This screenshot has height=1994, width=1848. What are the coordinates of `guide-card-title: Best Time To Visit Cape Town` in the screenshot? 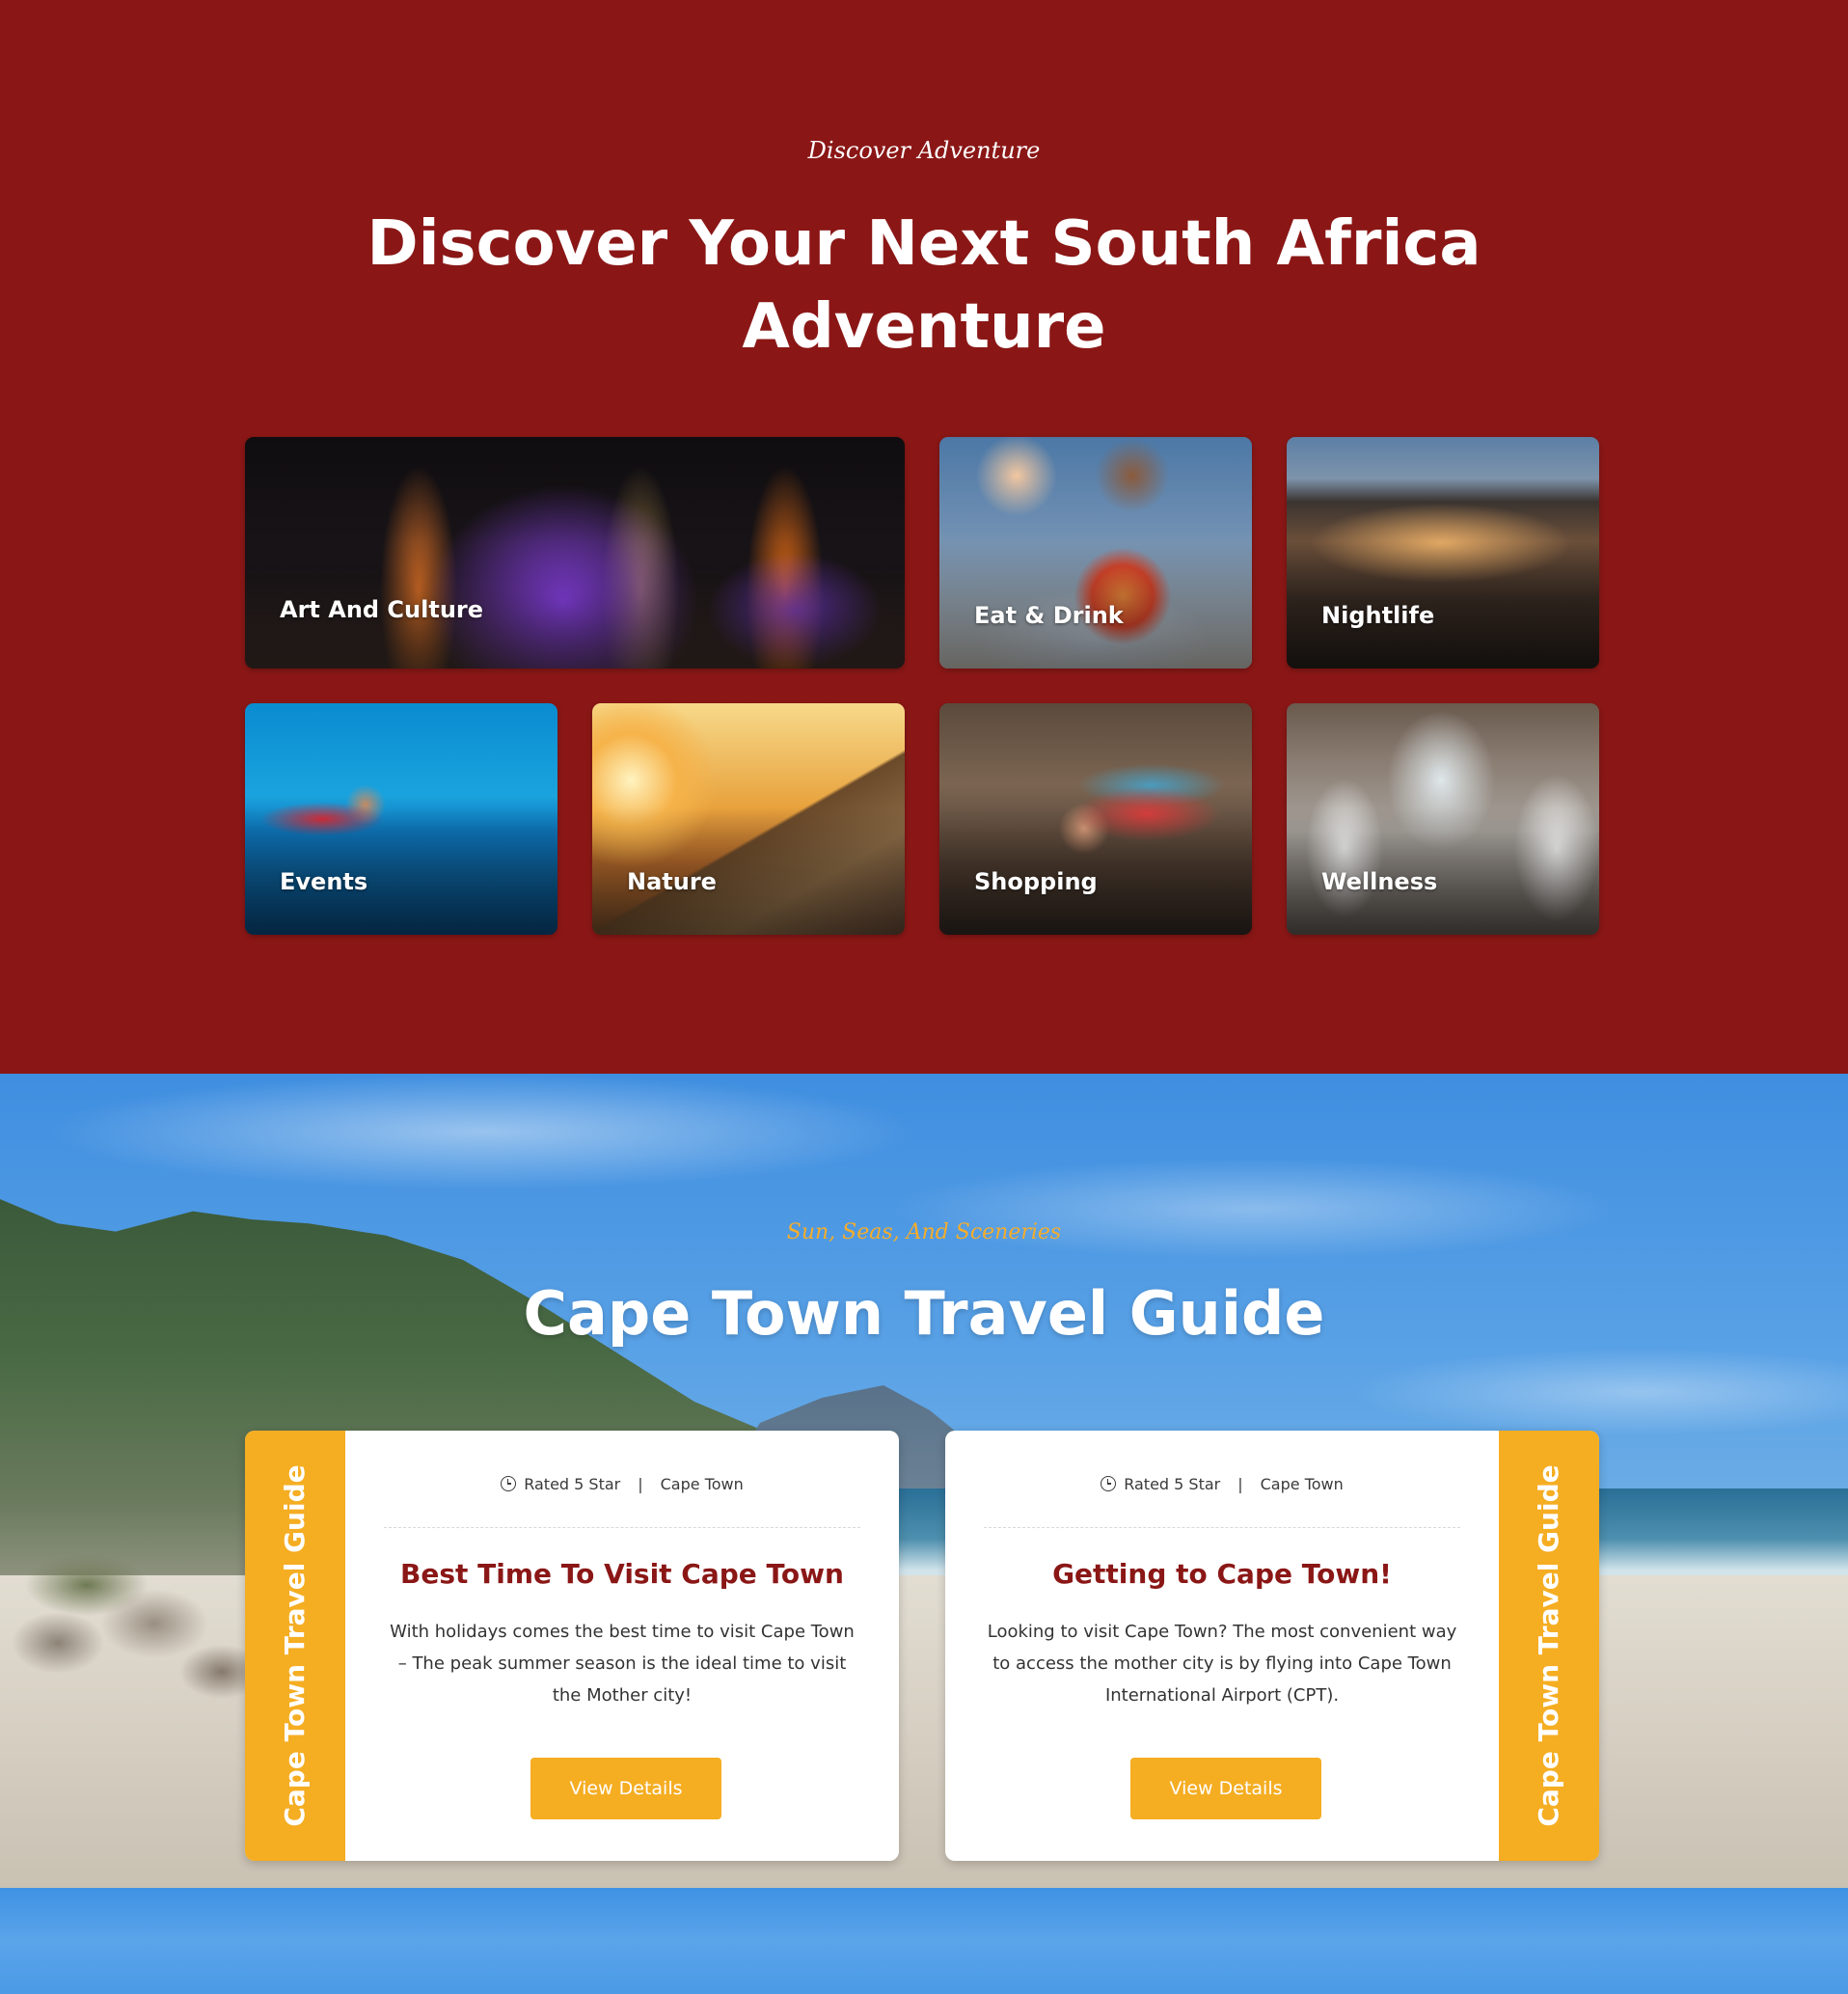 It's located at (622, 1574).